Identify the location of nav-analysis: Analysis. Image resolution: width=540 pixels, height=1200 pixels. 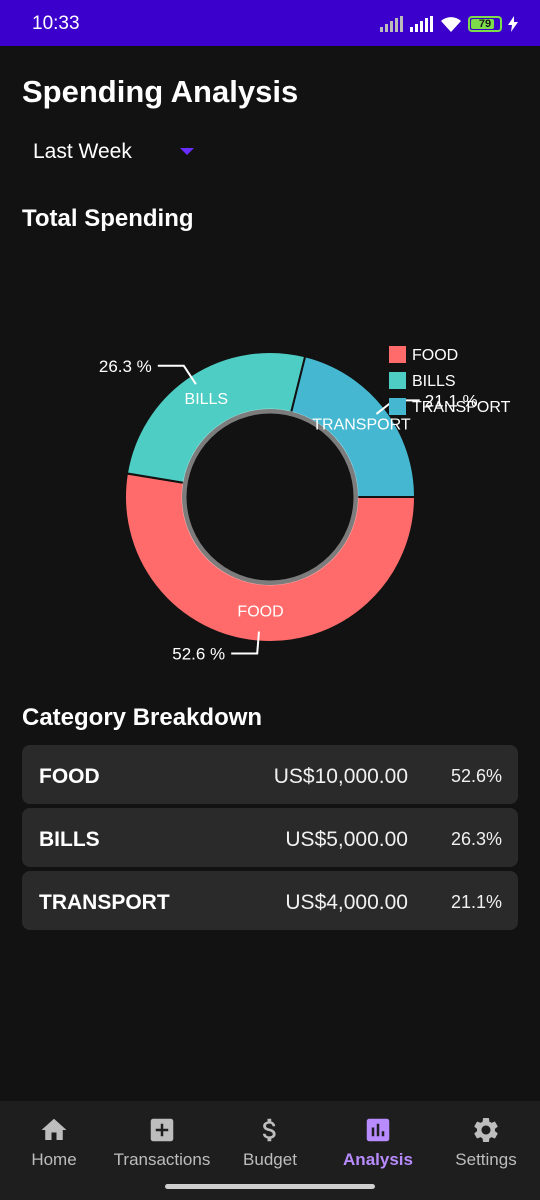
(378, 1141).